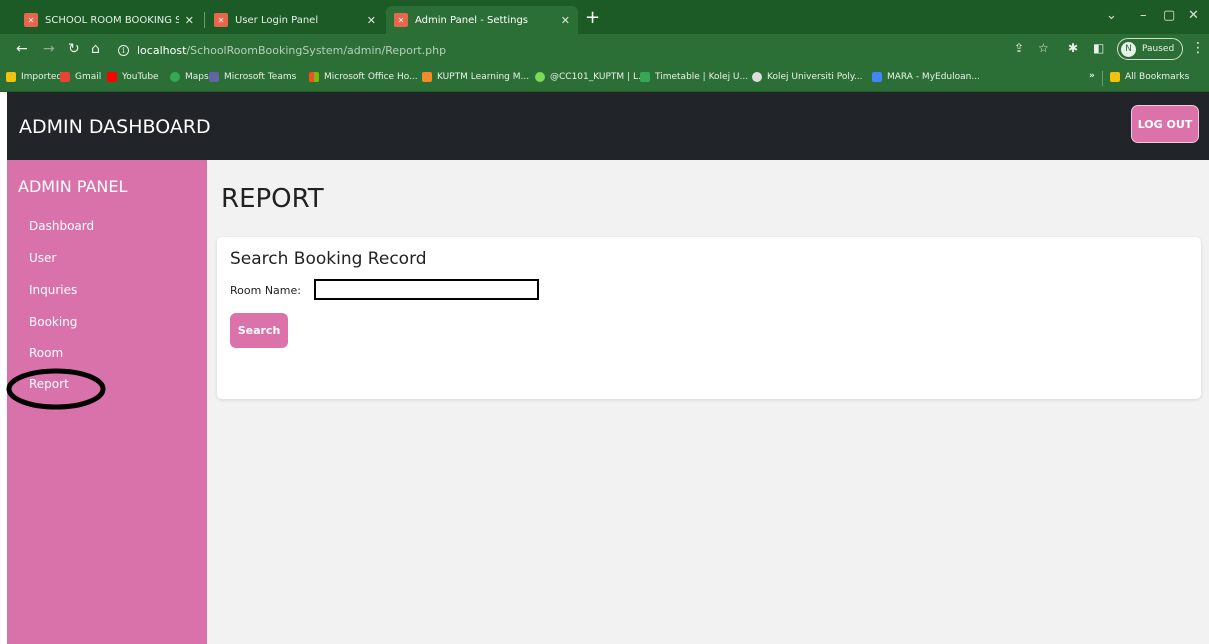 This screenshot has width=1209, height=644. I want to click on teams-icon, so click(214, 77).